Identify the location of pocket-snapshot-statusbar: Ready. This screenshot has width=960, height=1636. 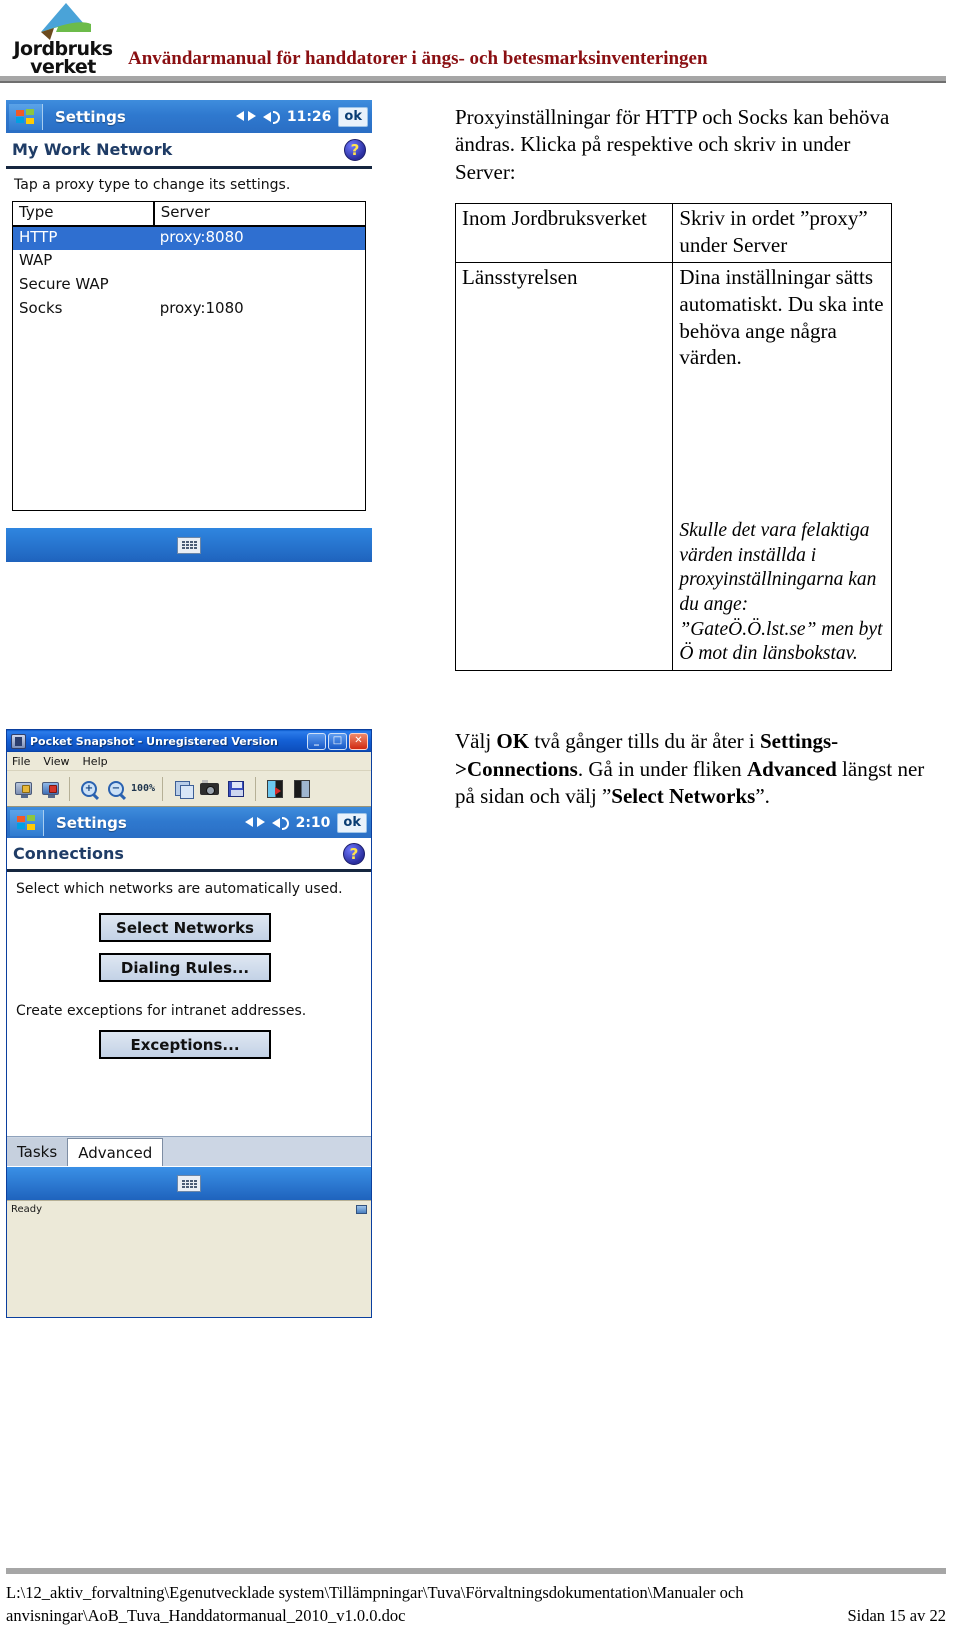
(189, 1208).